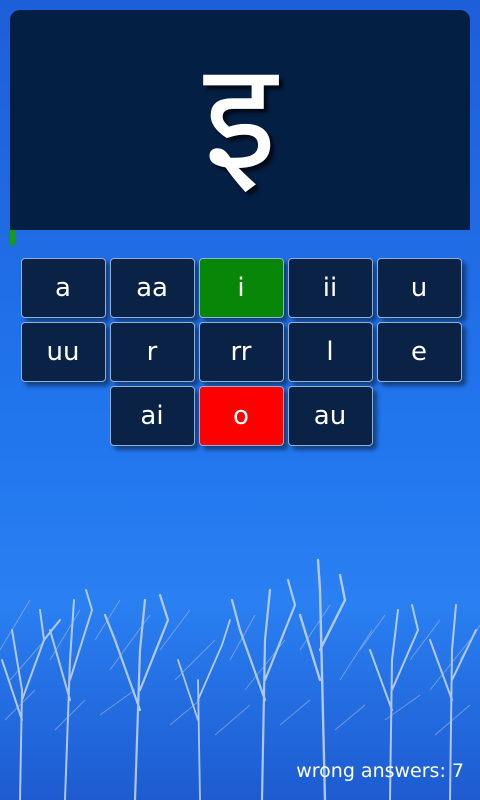  I want to click on answer-button-uu: uu, so click(63, 352).